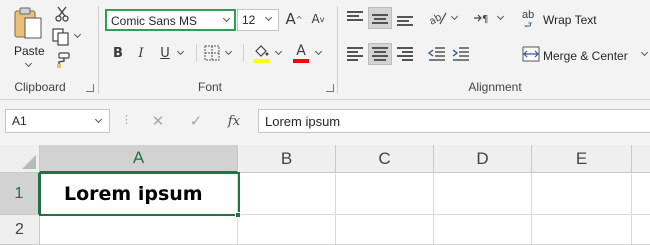  What do you see at coordinates (158, 121) in the screenshot?
I see `cancel-icon: ✕` at bounding box center [158, 121].